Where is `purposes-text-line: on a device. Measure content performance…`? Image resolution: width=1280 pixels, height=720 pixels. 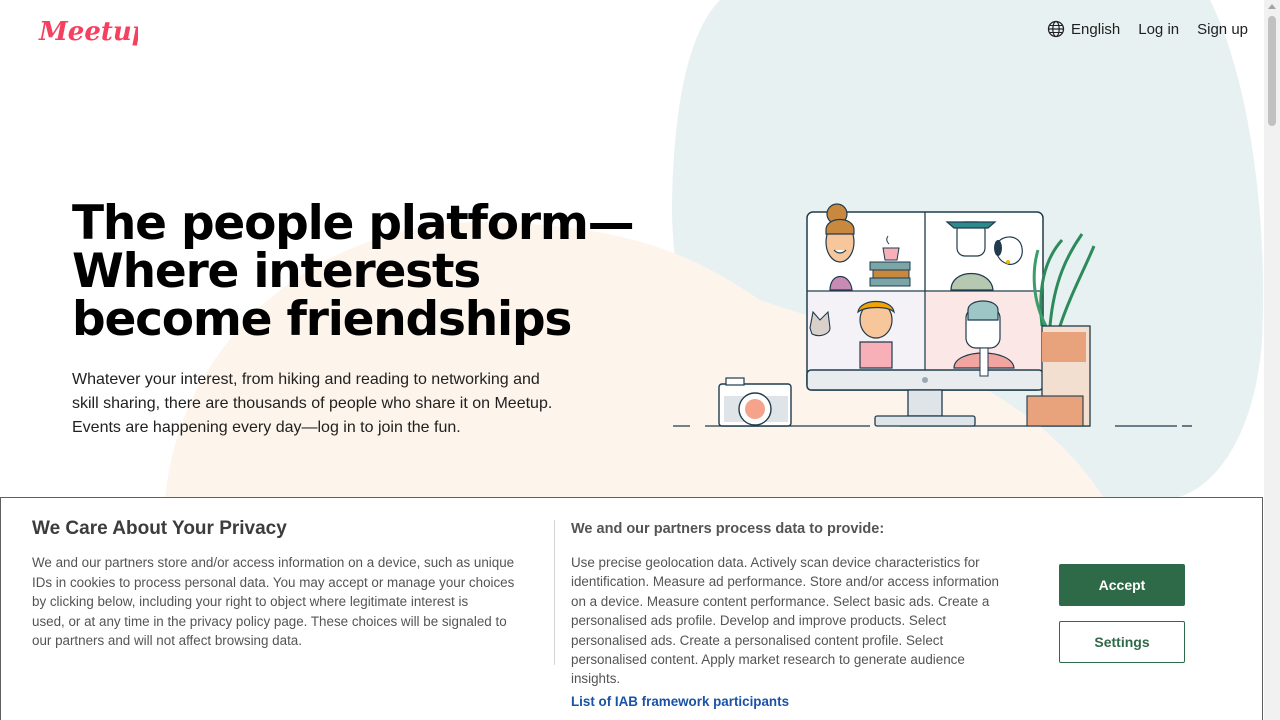
purposes-text-line: on a device. Measure content performance… is located at coordinates (780, 601).